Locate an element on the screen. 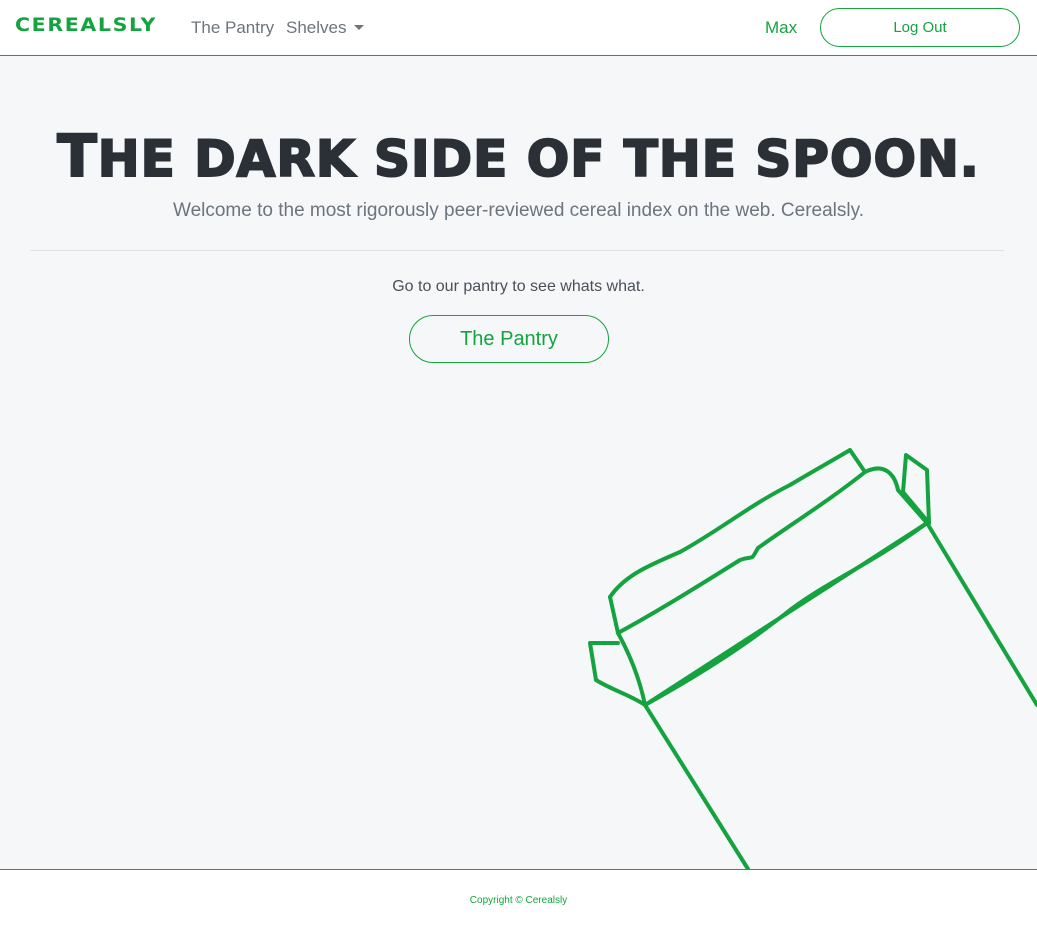 The image size is (1037, 929). page-footer: Copyright © Cerealsly is located at coordinates (518, 899).